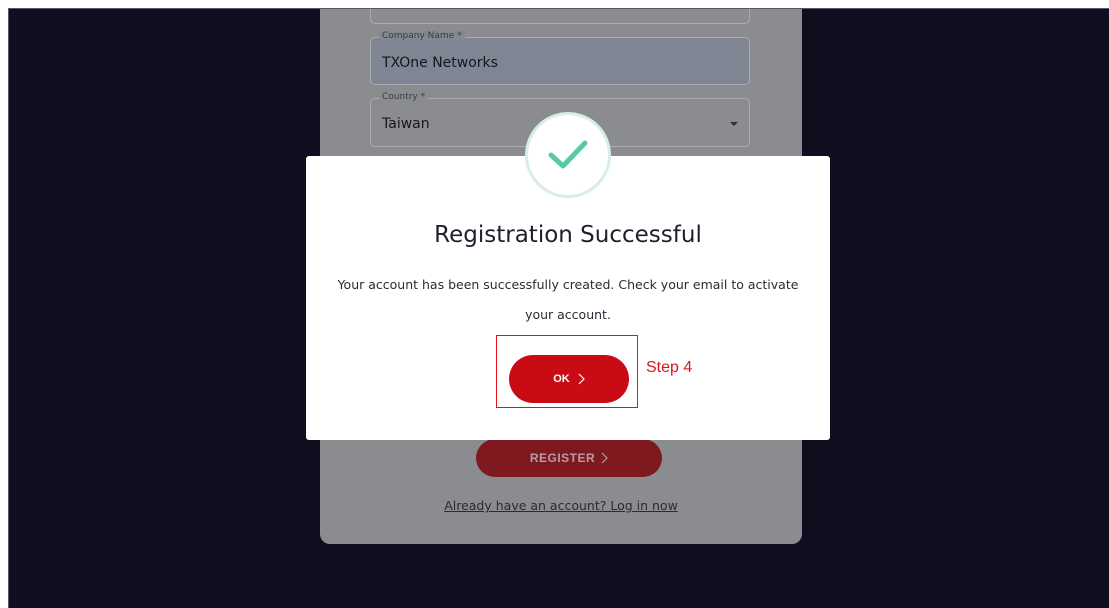  What do you see at coordinates (605, 458) in the screenshot?
I see `chevron-right-icon` at bounding box center [605, 458].